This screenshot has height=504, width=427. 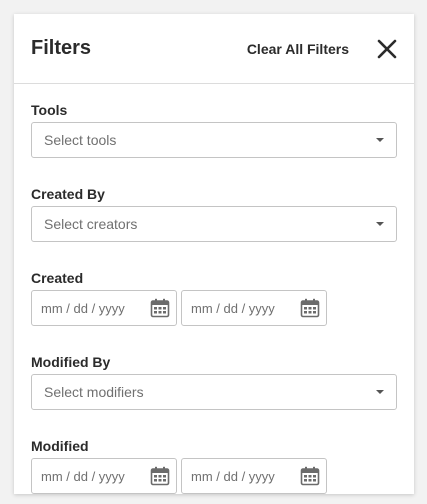 I want to click on created-by-filter: Created By Select creators, so click(x=214, y=213).